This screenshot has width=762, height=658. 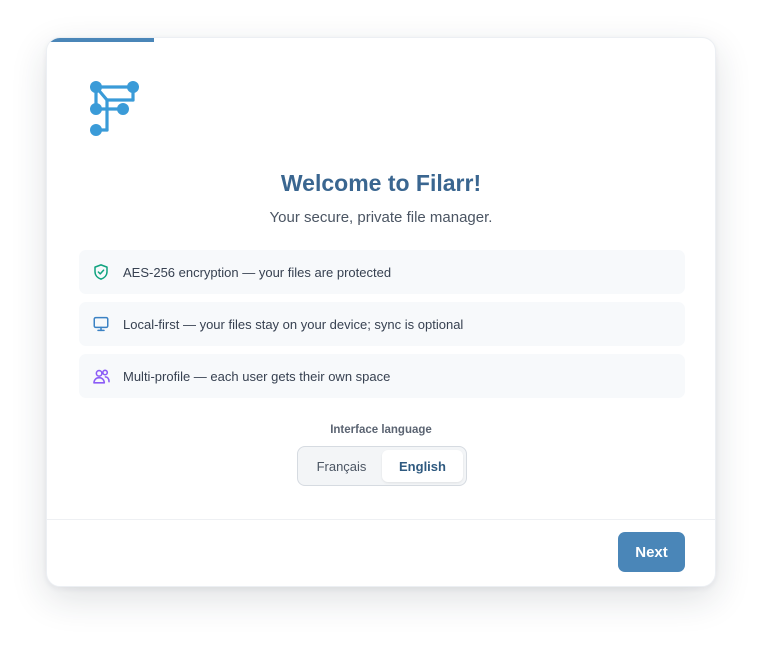 I want to click on next-button: Next, so click(x=651, y=552).